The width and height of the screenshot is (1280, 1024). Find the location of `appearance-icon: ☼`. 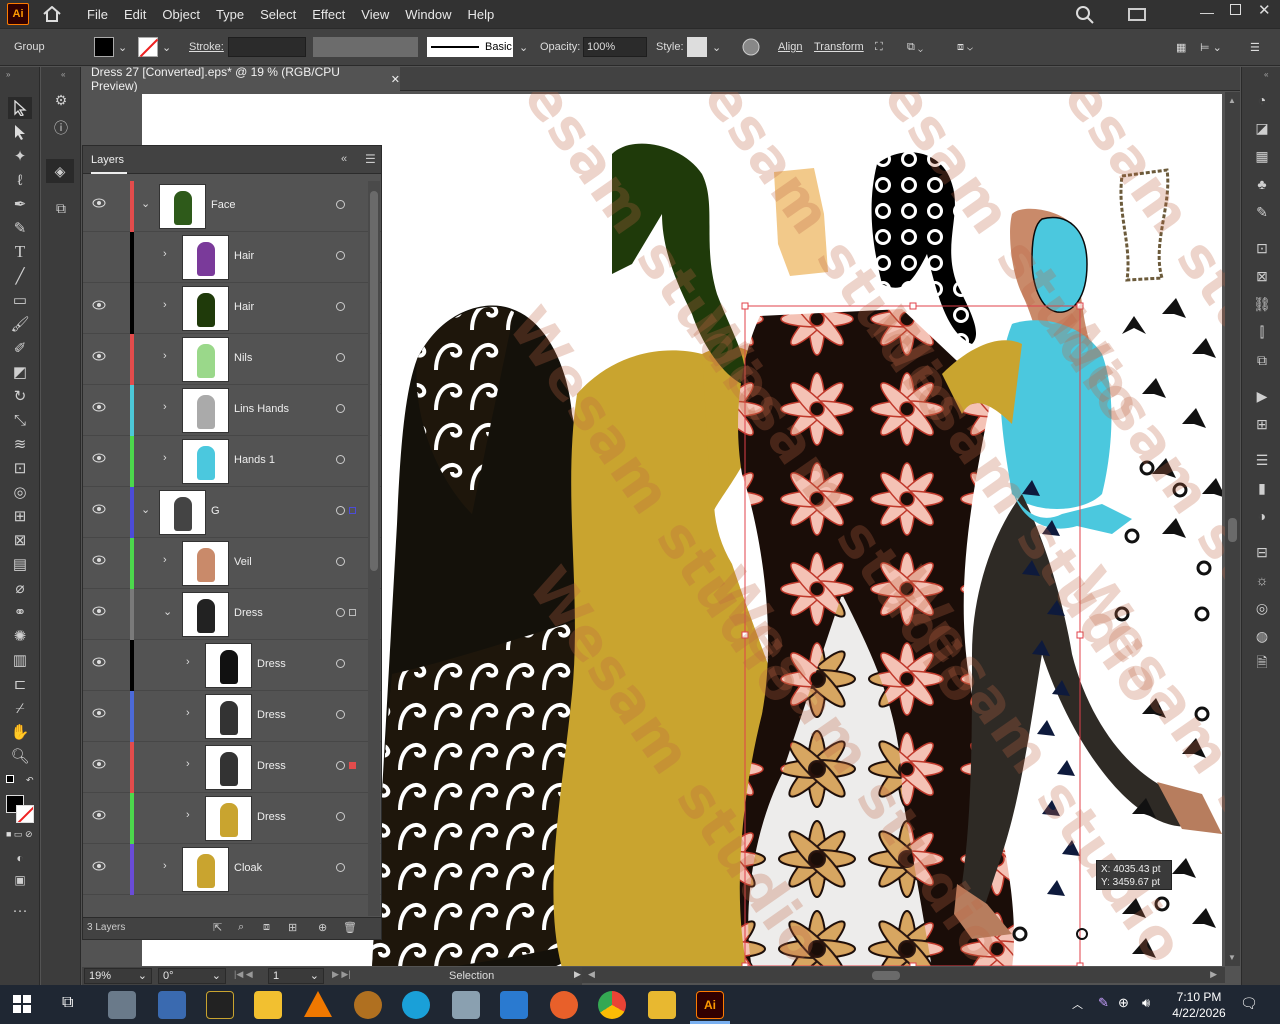

appearance-icon: ☼ is located at coordinates (1262, 580).